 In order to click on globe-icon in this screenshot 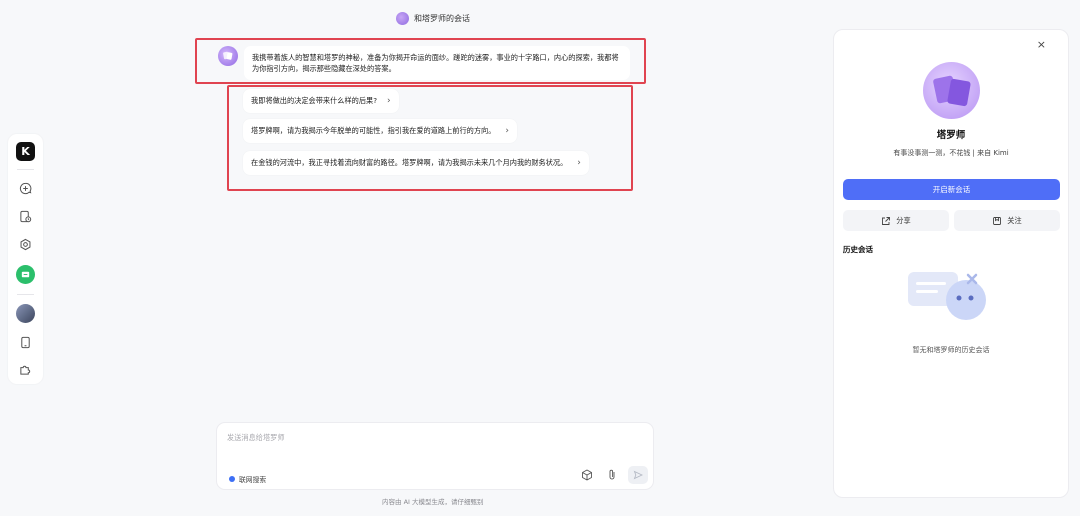, I will do `click(232, 479)`.